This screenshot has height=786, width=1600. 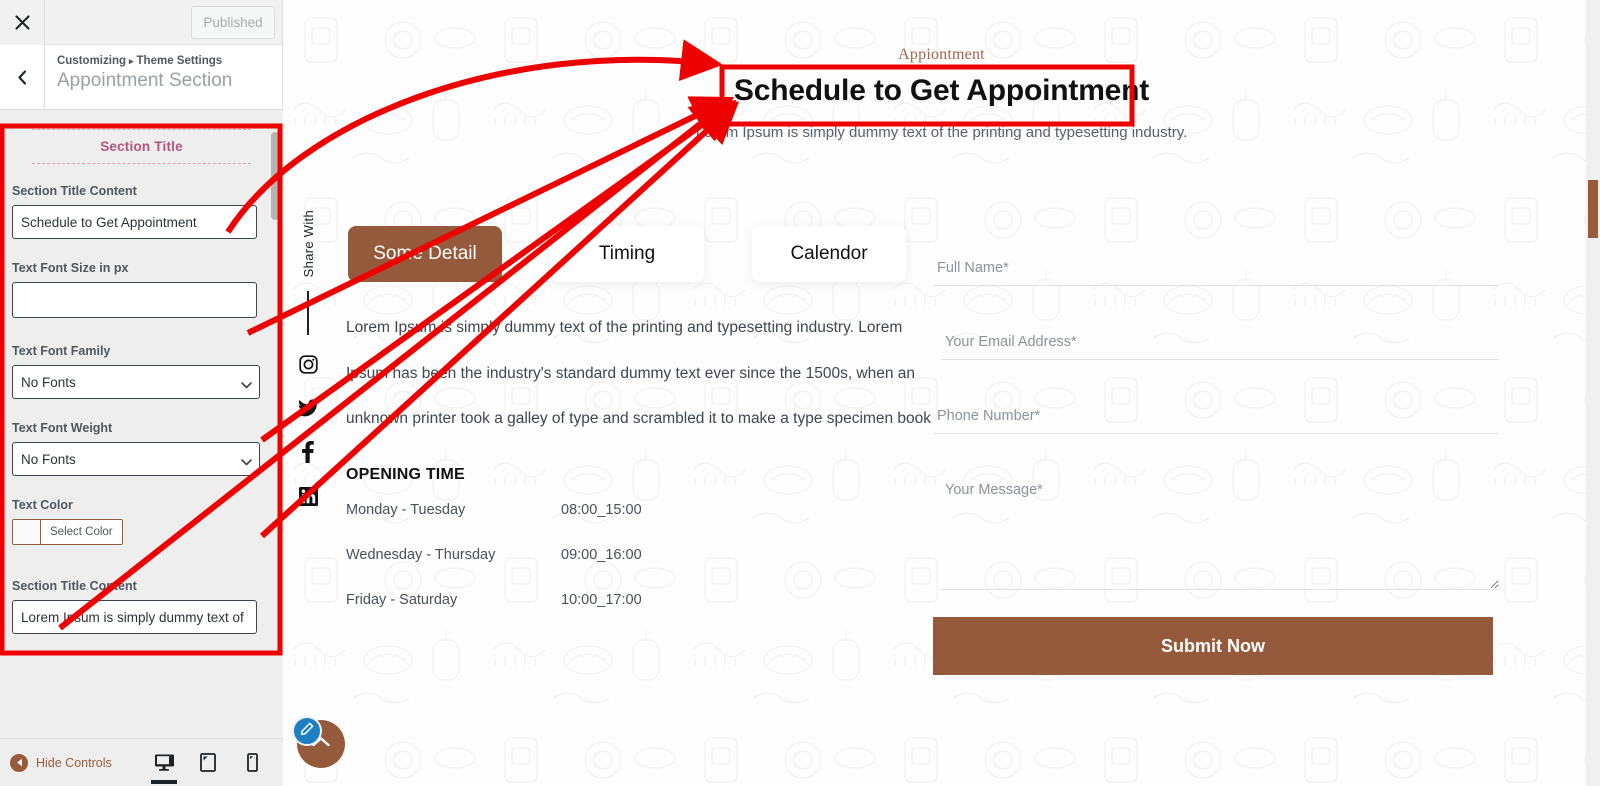 I want to click on list-item: Friday - Saturday 10:00_17:00, so click(x=641, y=600).